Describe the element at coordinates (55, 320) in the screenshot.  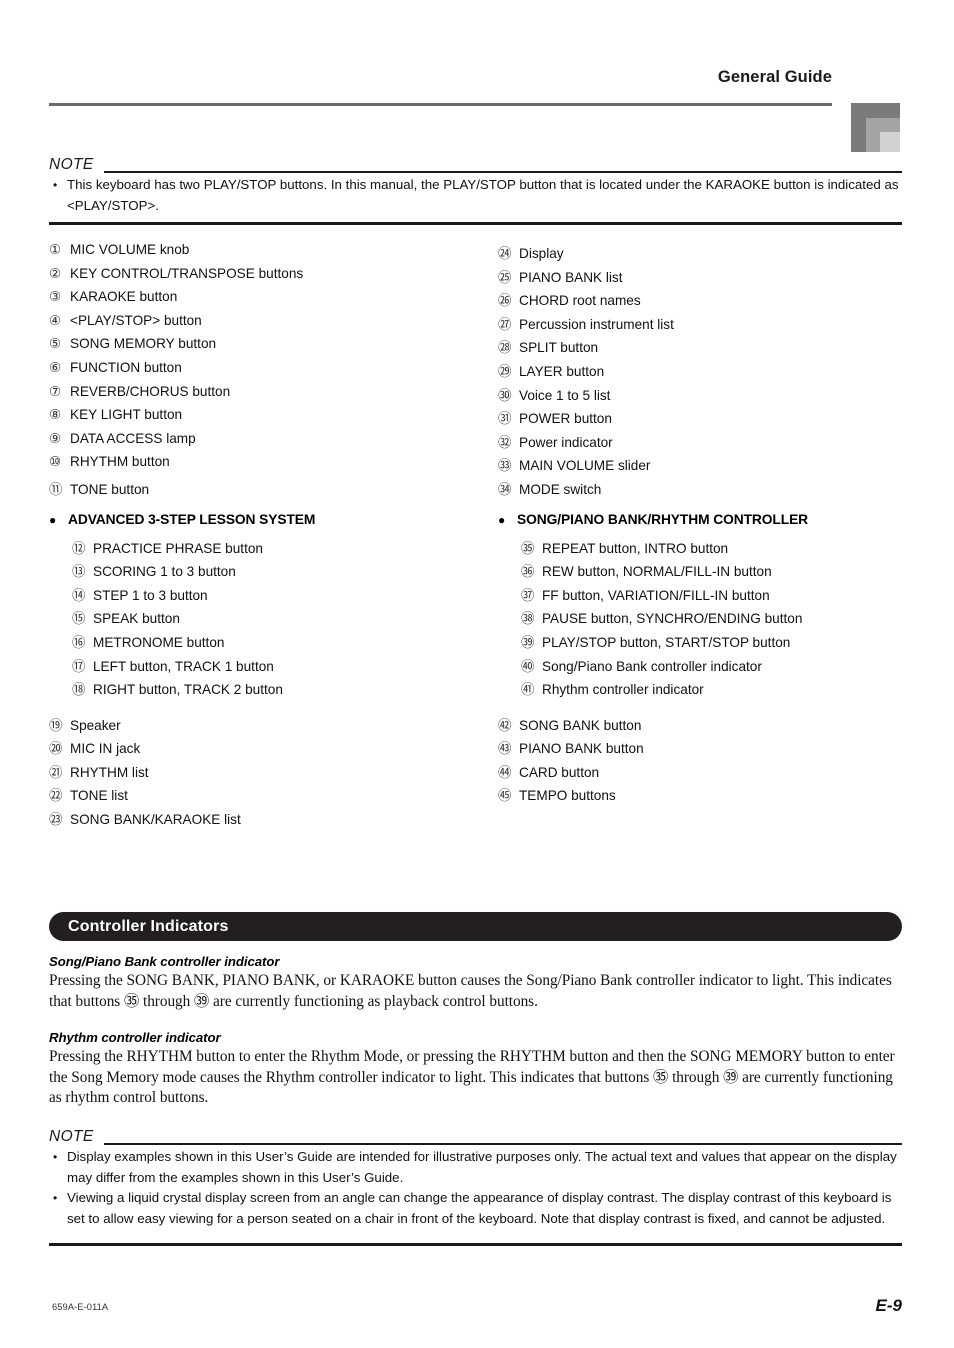
I see `index-number: ④` at that location.